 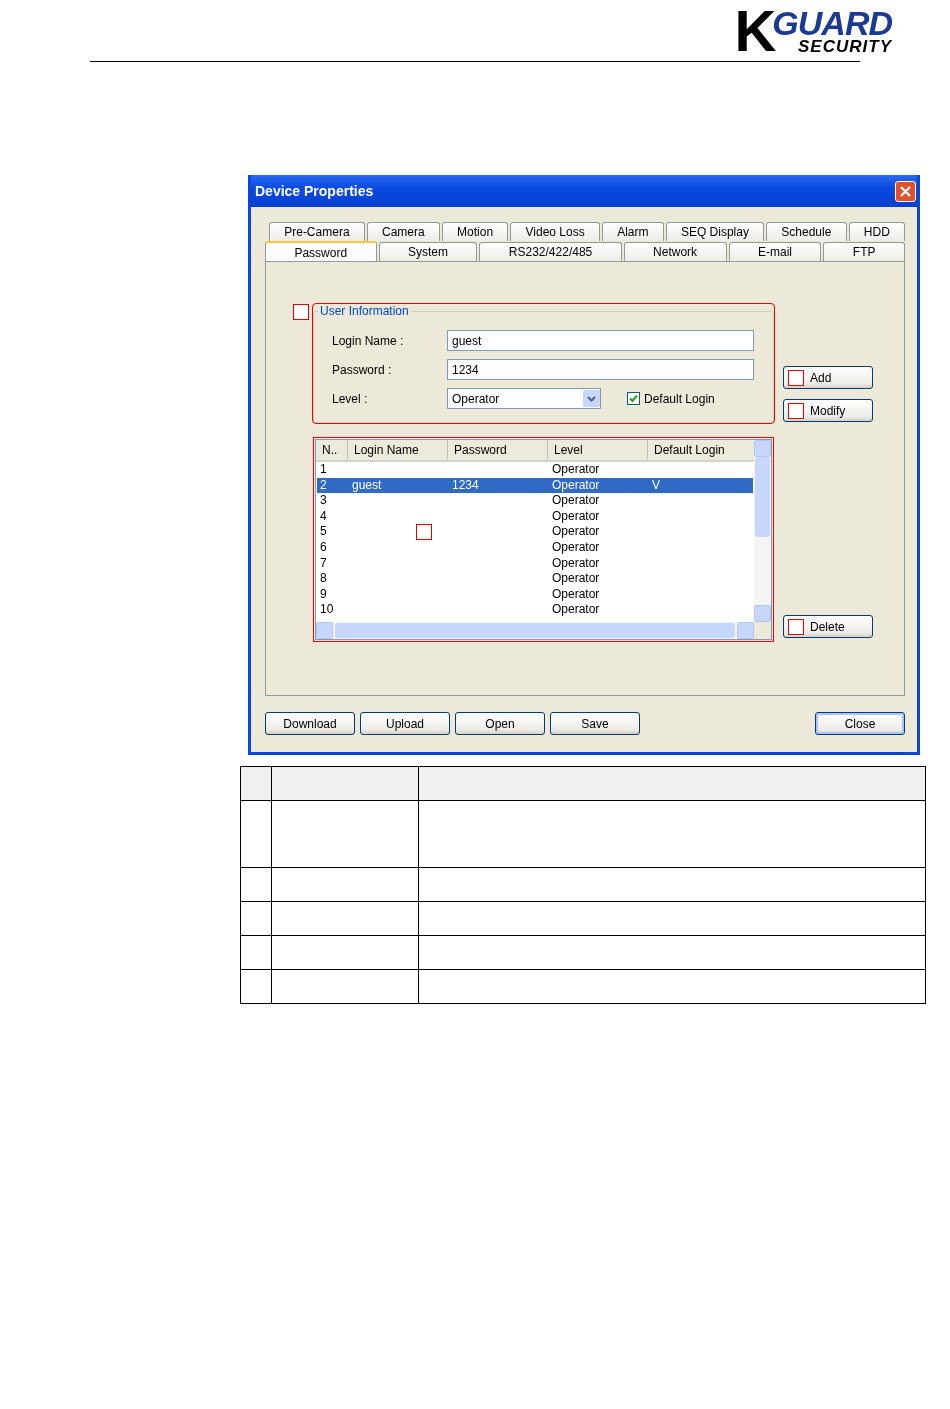 I want to click on tab: SEQ Display, so click(x=715, y=231).